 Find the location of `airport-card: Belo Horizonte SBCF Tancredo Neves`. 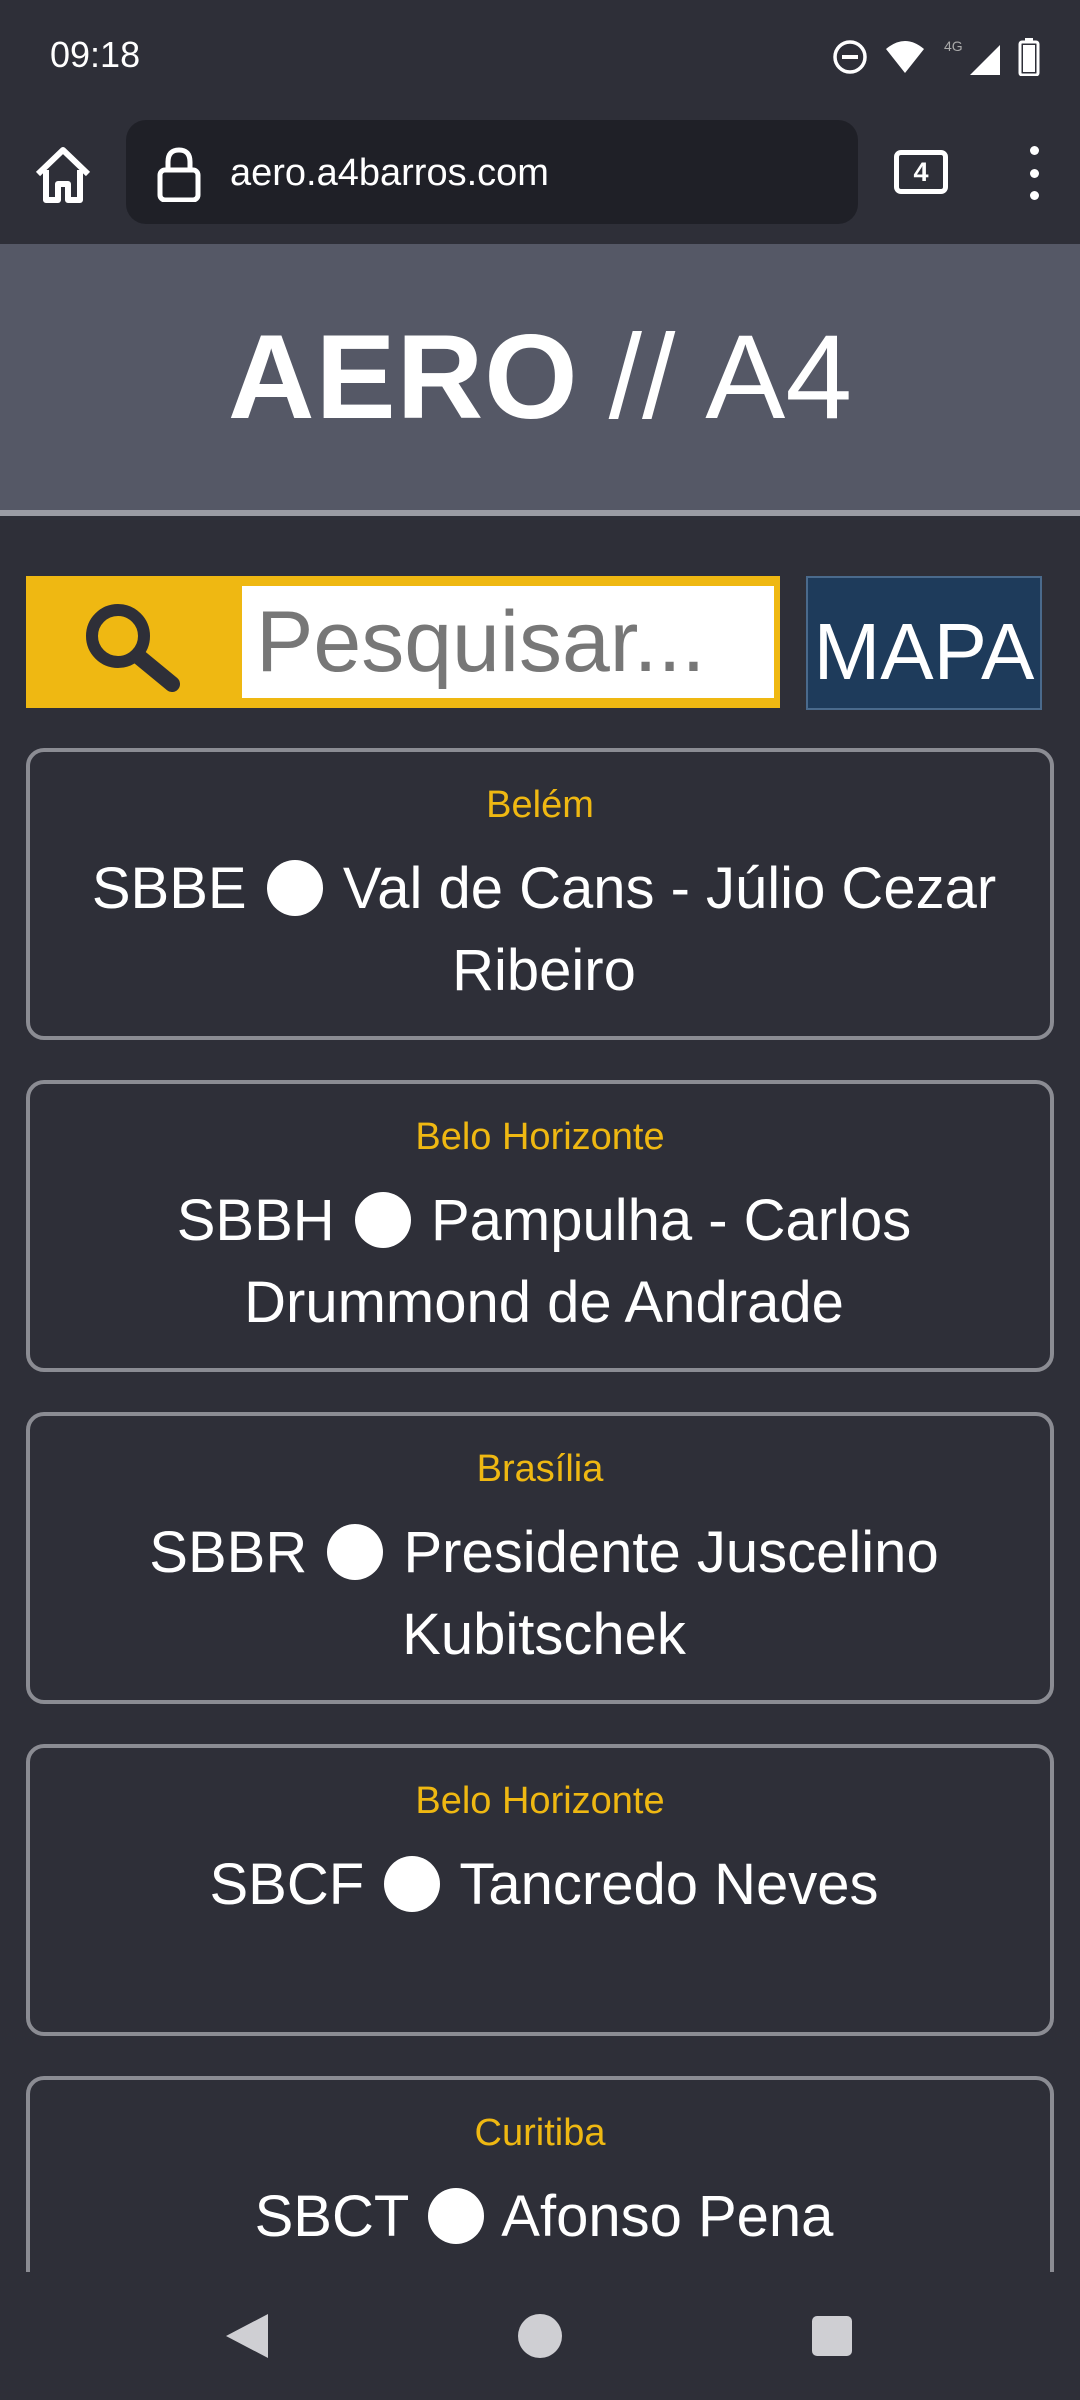

airport-card: Belo Horizonte SBCF Tancredo Neves is located at coordinates (540, 1890).